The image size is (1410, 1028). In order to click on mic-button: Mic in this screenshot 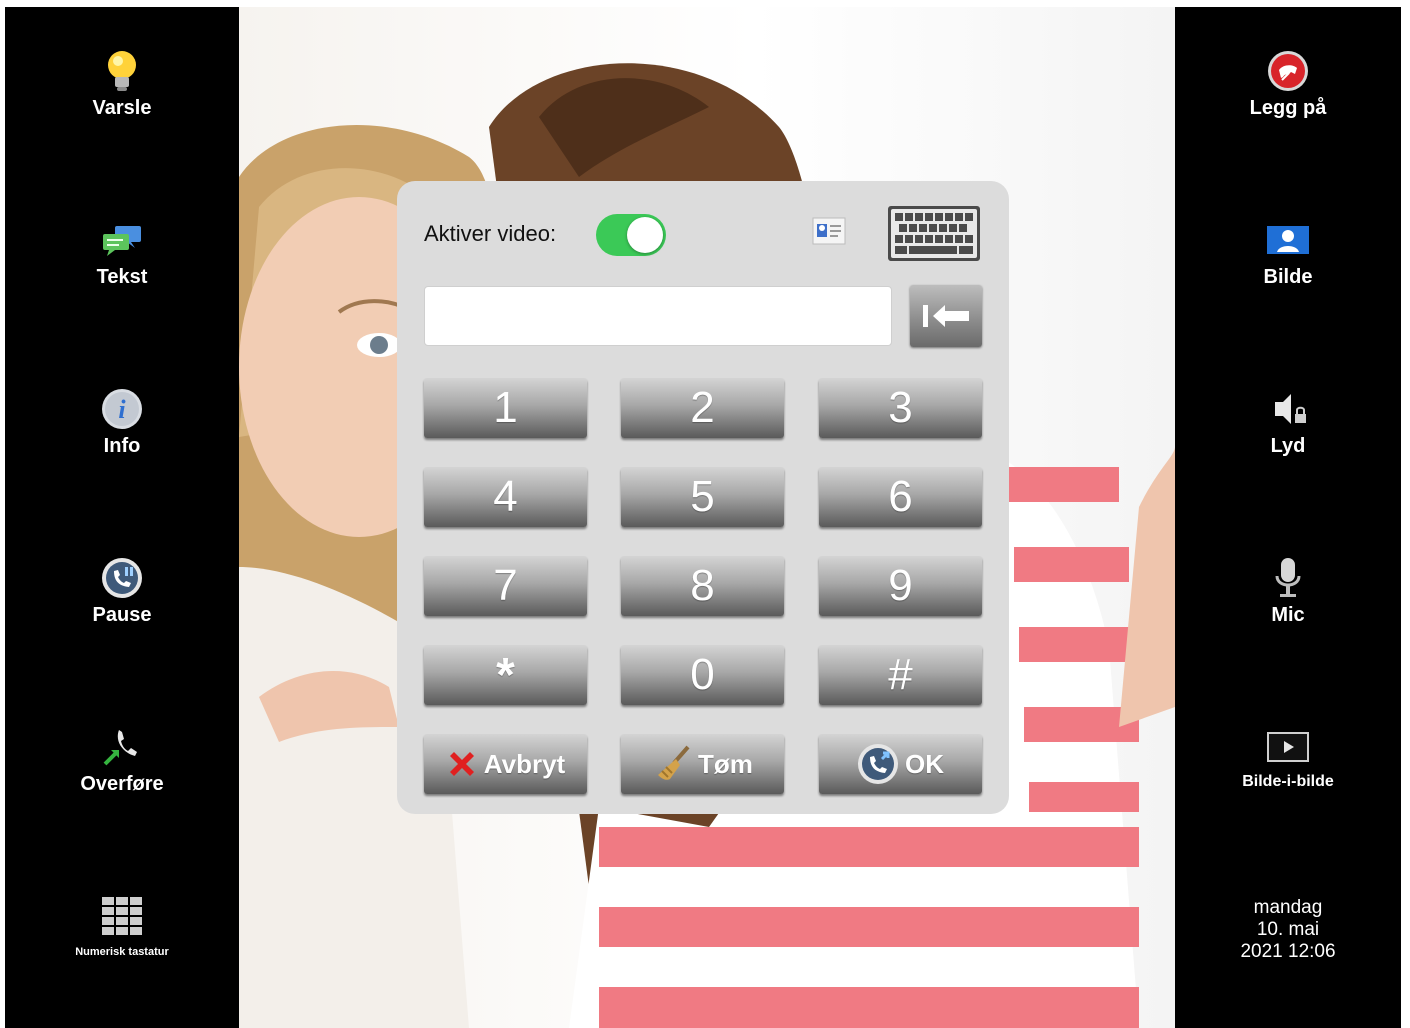, I will do `click(1288, 616)`.